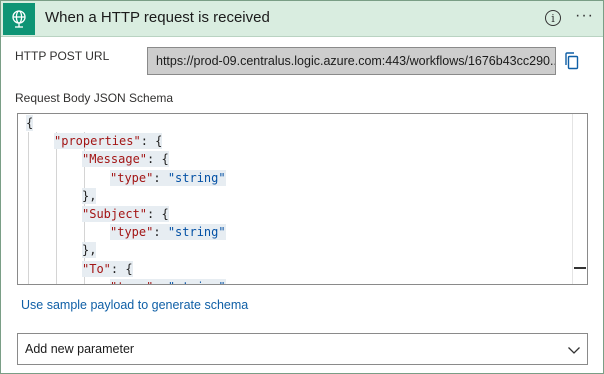  Describe the element at coordinates (62, 56) in the screenshot. I see `http-post-url-label: HTTP POST URL` at that location.